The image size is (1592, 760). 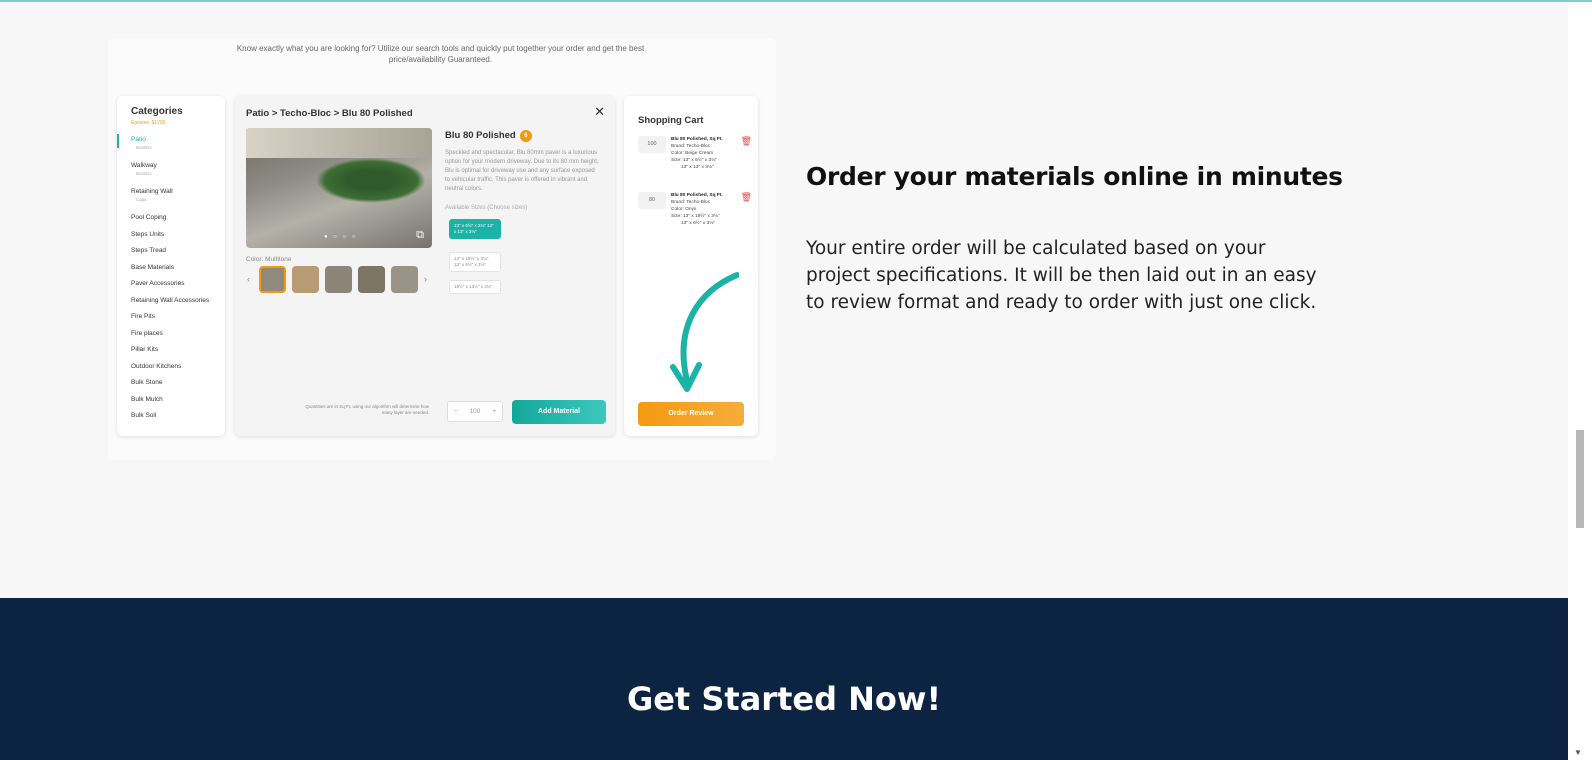 I want to click on sizes-label: Available Sizes (Choose sizes), so click(x=486, y=208).